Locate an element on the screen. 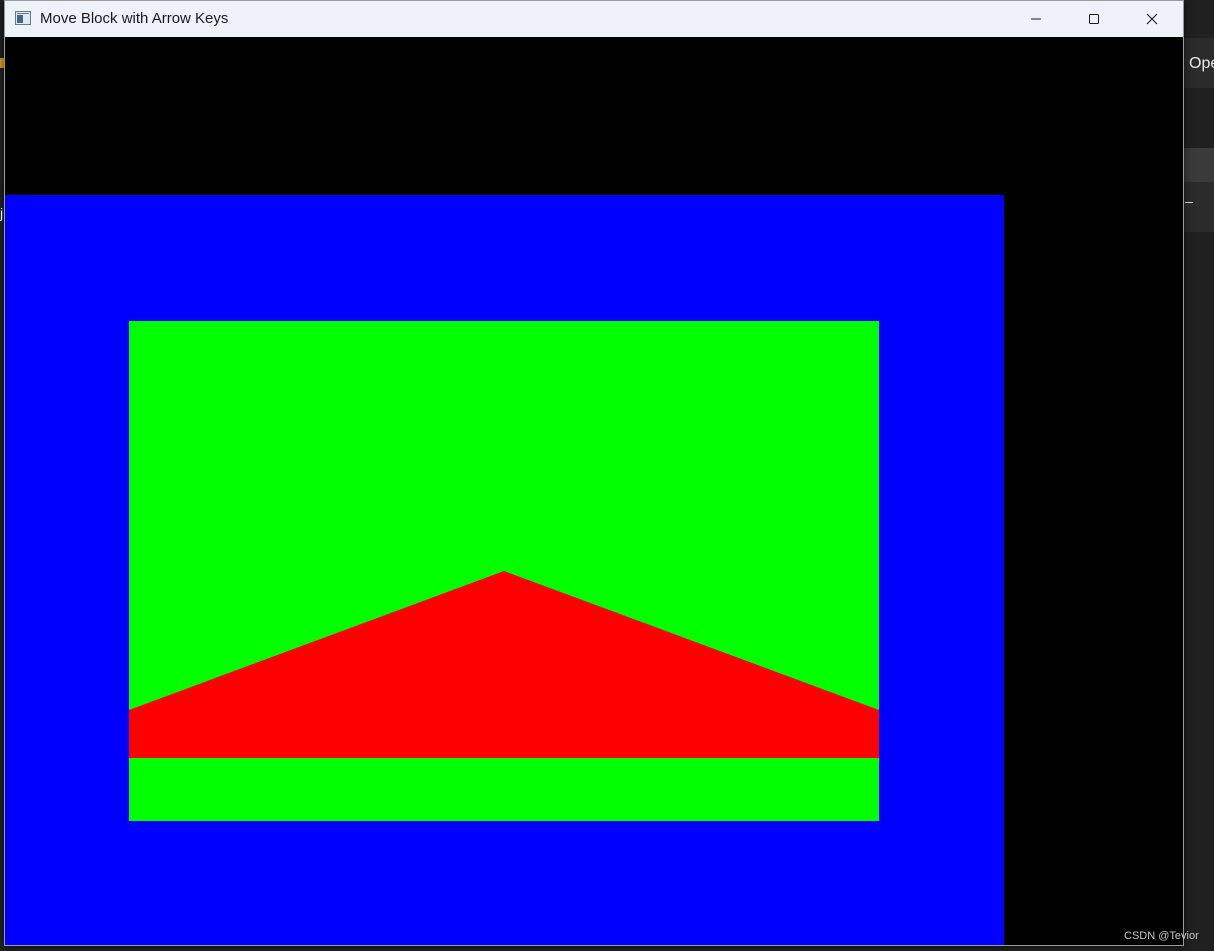 The width and height of the screenshot is (1214, 951). close-icon is located at coordinates (1152, 19).